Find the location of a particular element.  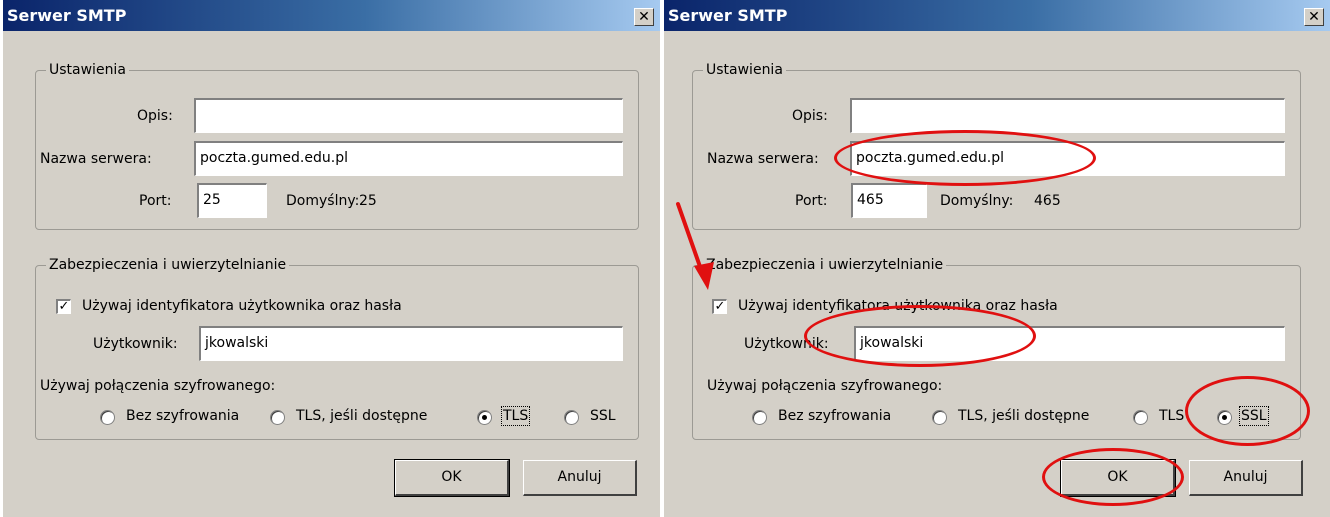

port-input: 25 is located at coordinates (232, 200).